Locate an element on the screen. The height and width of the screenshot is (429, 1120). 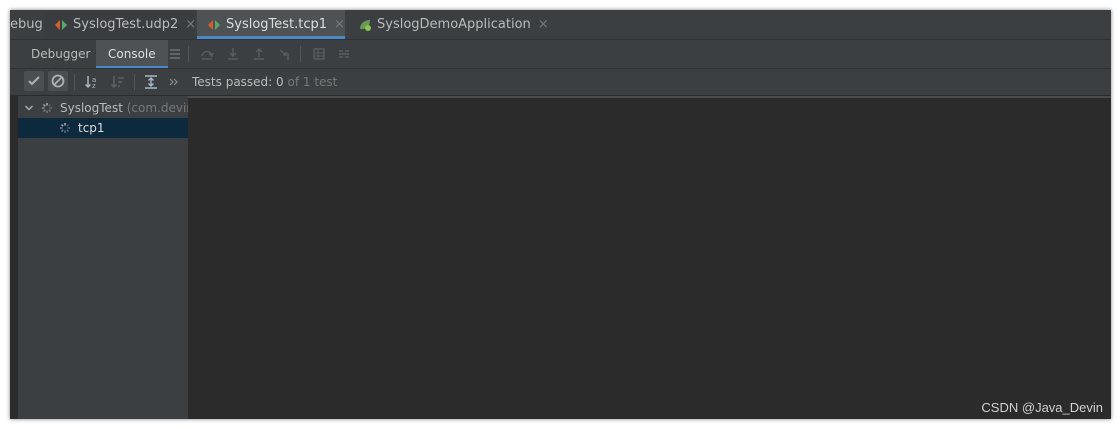
sort-alphabetically-icon: az is located at coordinates (92, 82).